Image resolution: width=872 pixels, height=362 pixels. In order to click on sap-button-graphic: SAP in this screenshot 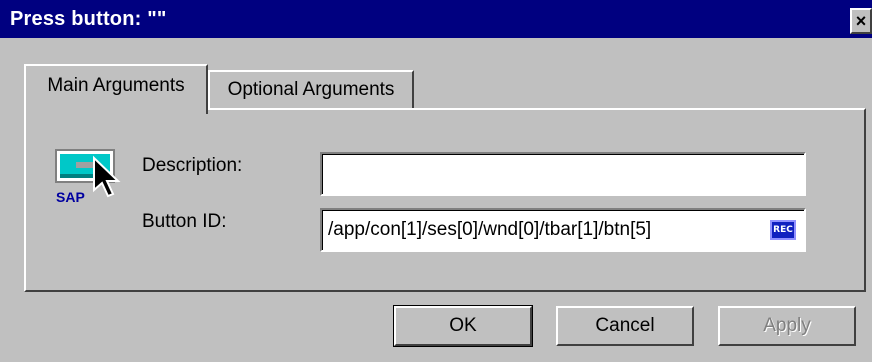, I will do `click(88, 177)`.